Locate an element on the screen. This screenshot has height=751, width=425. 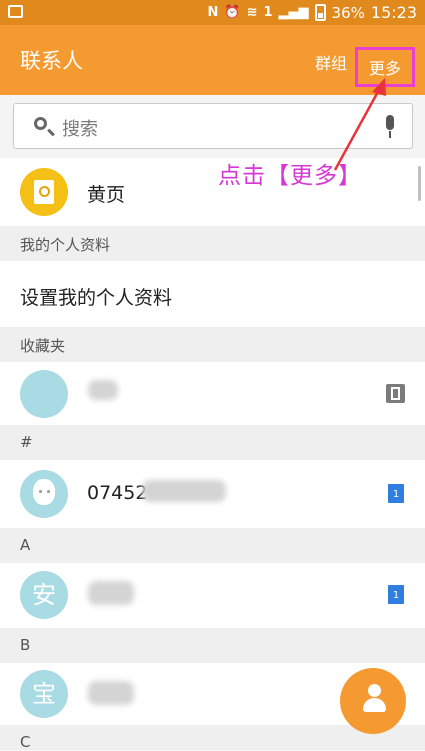
avatar: 安 is located at coordinates (44, 595).